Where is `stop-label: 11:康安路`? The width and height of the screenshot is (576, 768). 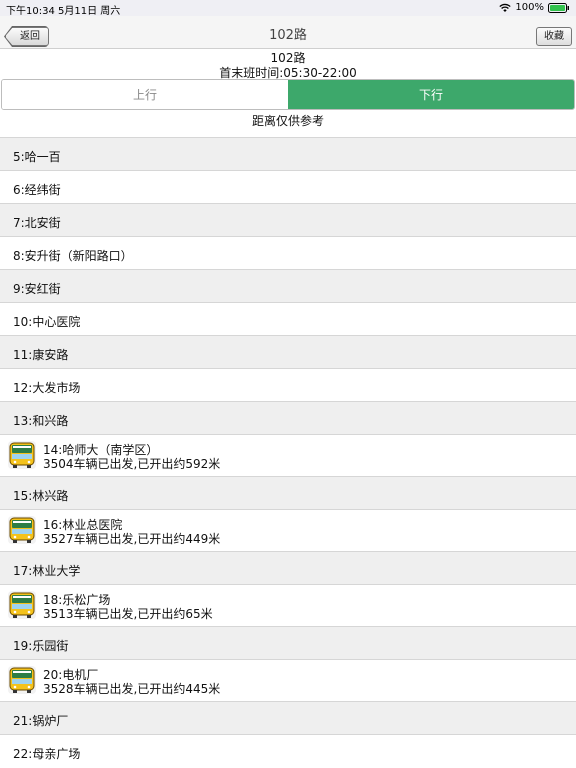
stop-label: 11:康安路 is located at coordinates (41, 355).